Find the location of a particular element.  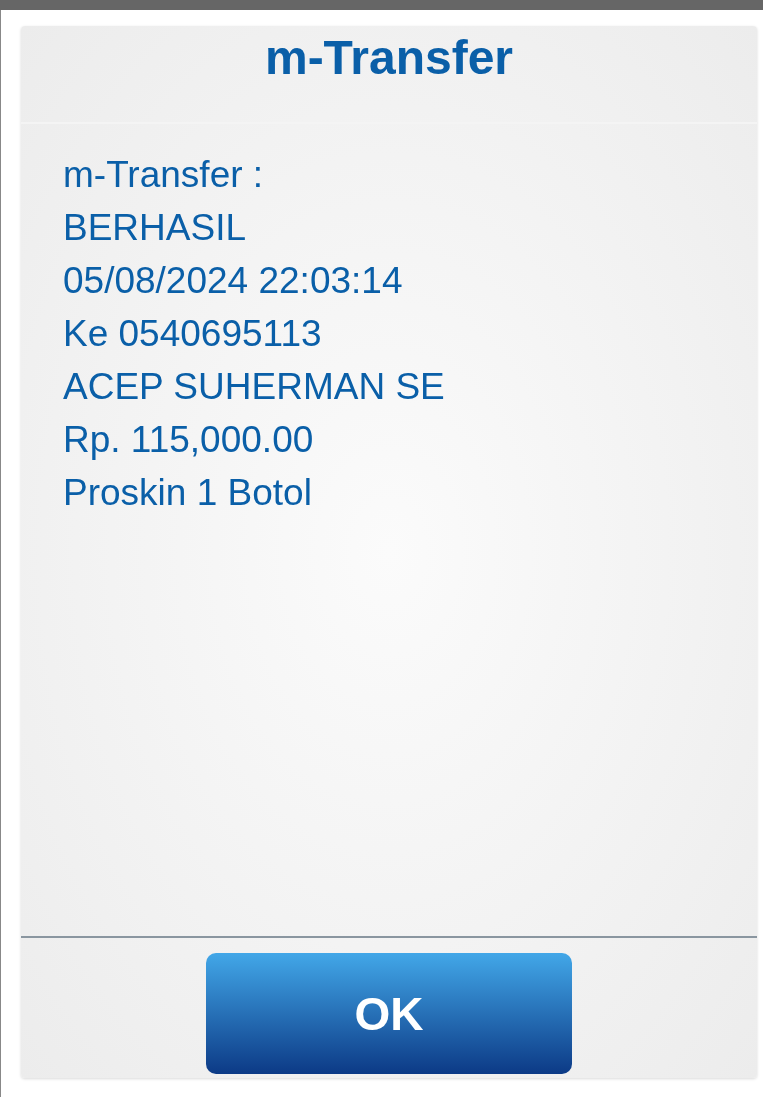

message-line: Ke 0540695113 is located at coordinates (193, 334).